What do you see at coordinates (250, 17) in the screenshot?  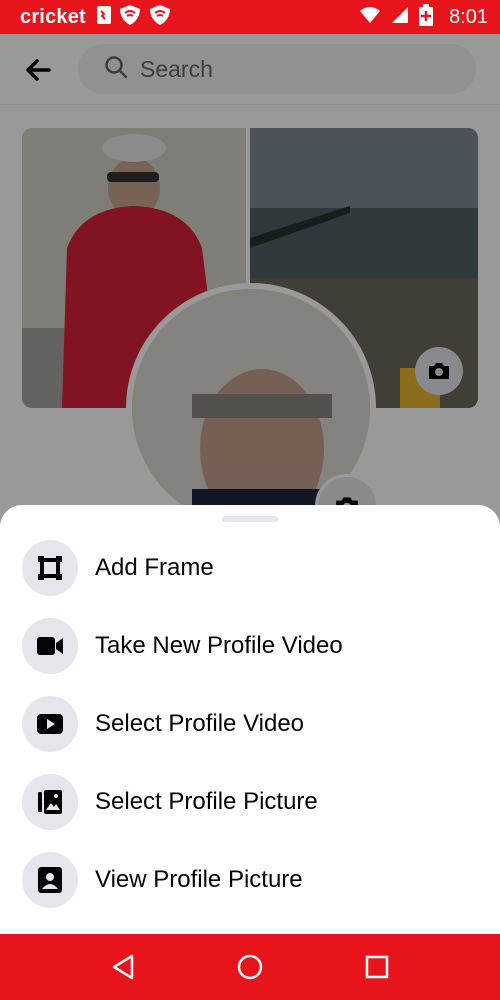 I see `status-bar: cricket 8:01` at bounding box center [250, 17].